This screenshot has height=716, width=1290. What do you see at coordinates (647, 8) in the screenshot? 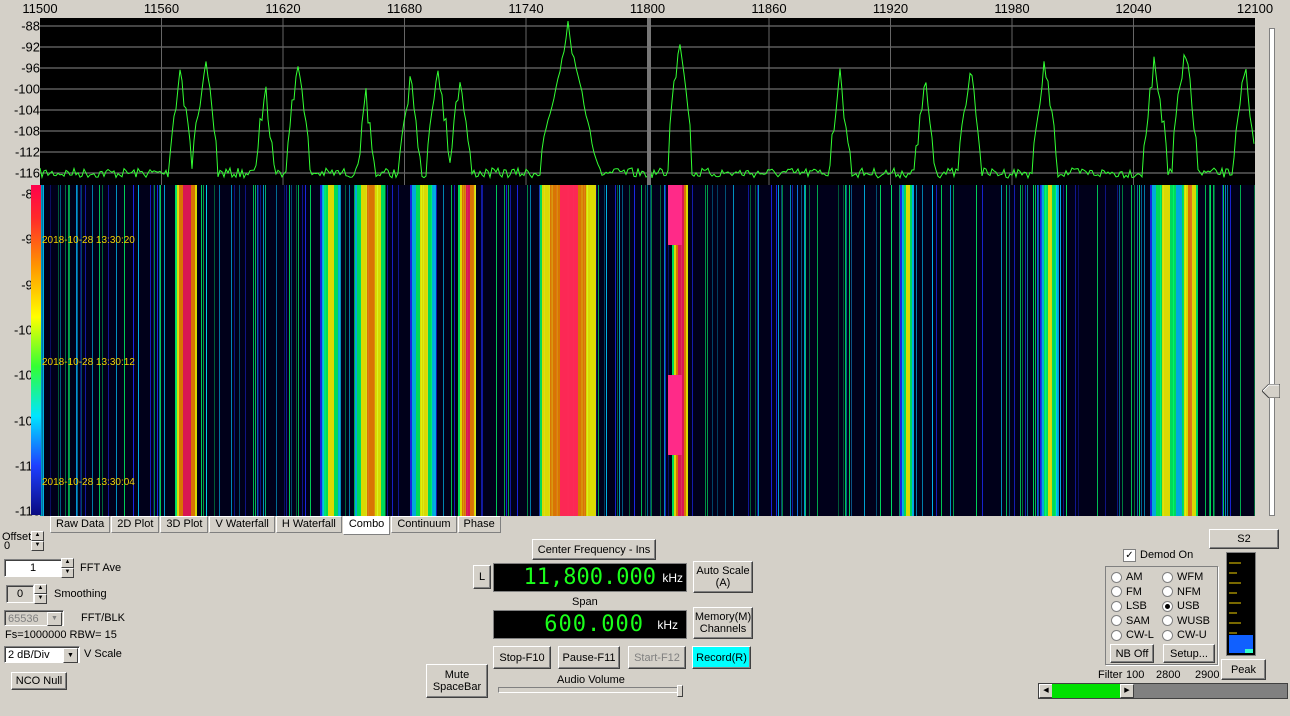
I see `frequency-tick-label: 11800` at bounding box center [647, 8].